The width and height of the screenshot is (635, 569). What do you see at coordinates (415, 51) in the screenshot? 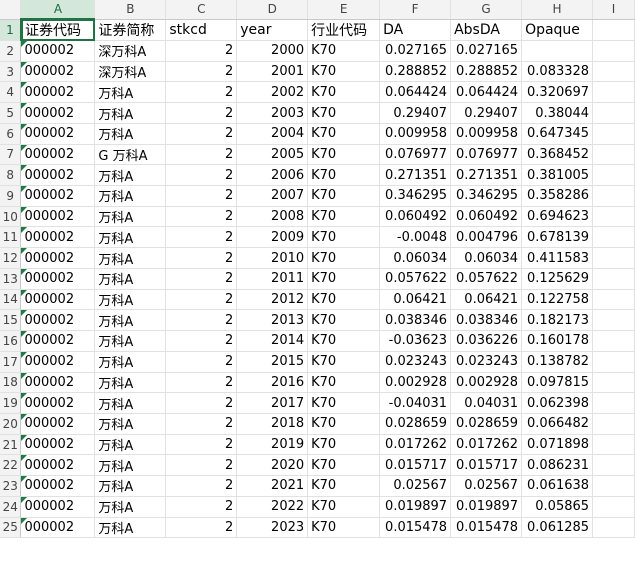
I see `cell-f2: 0.027165` at bounding box center [415, 51].